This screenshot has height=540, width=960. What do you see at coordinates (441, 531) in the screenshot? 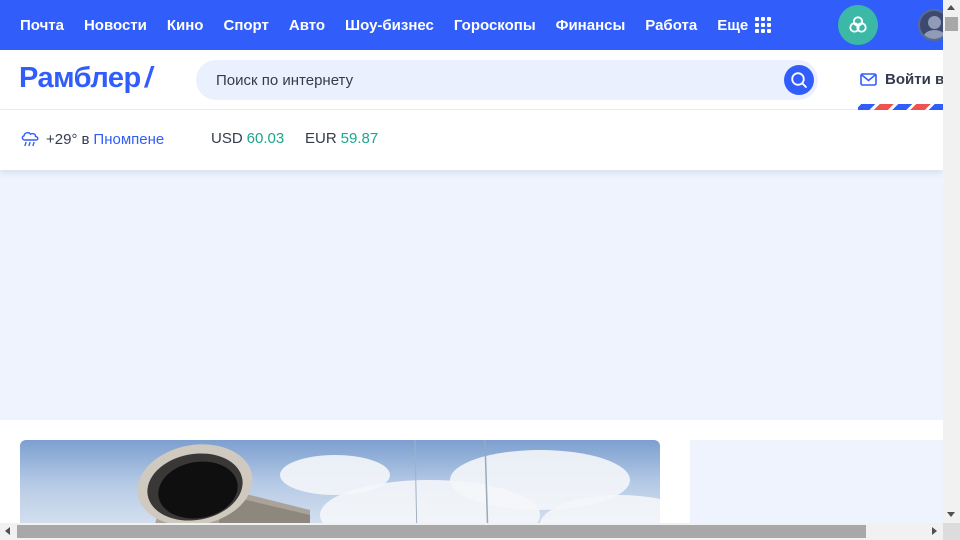
I see `horizontal-scroll-thumb` at bounding box center [441, 531].